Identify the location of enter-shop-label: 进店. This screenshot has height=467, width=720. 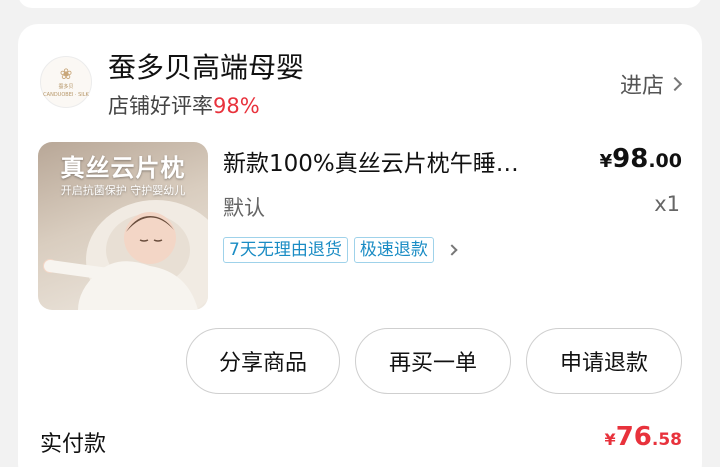
(641, 86).